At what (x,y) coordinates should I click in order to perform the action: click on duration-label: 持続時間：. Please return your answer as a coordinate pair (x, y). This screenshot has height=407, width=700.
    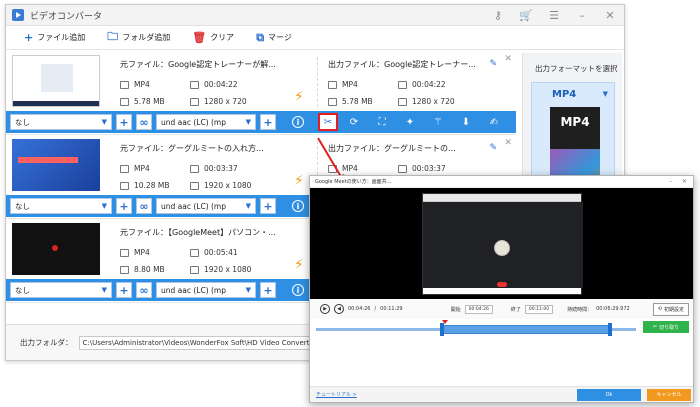
    Looking at the image, I should click on (580, 309).